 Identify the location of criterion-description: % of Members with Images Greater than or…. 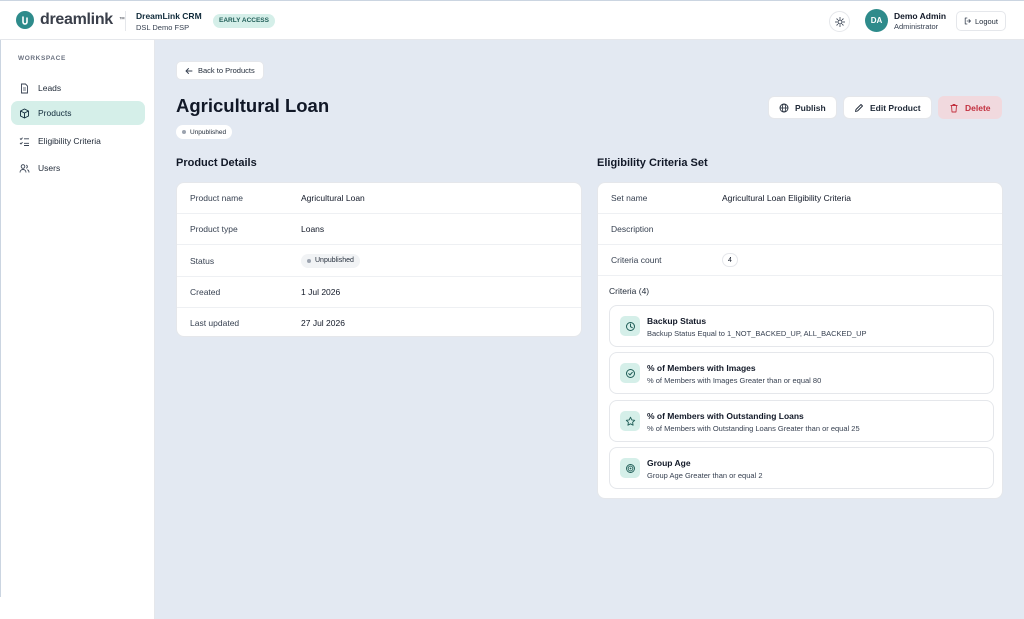
(734, 380).